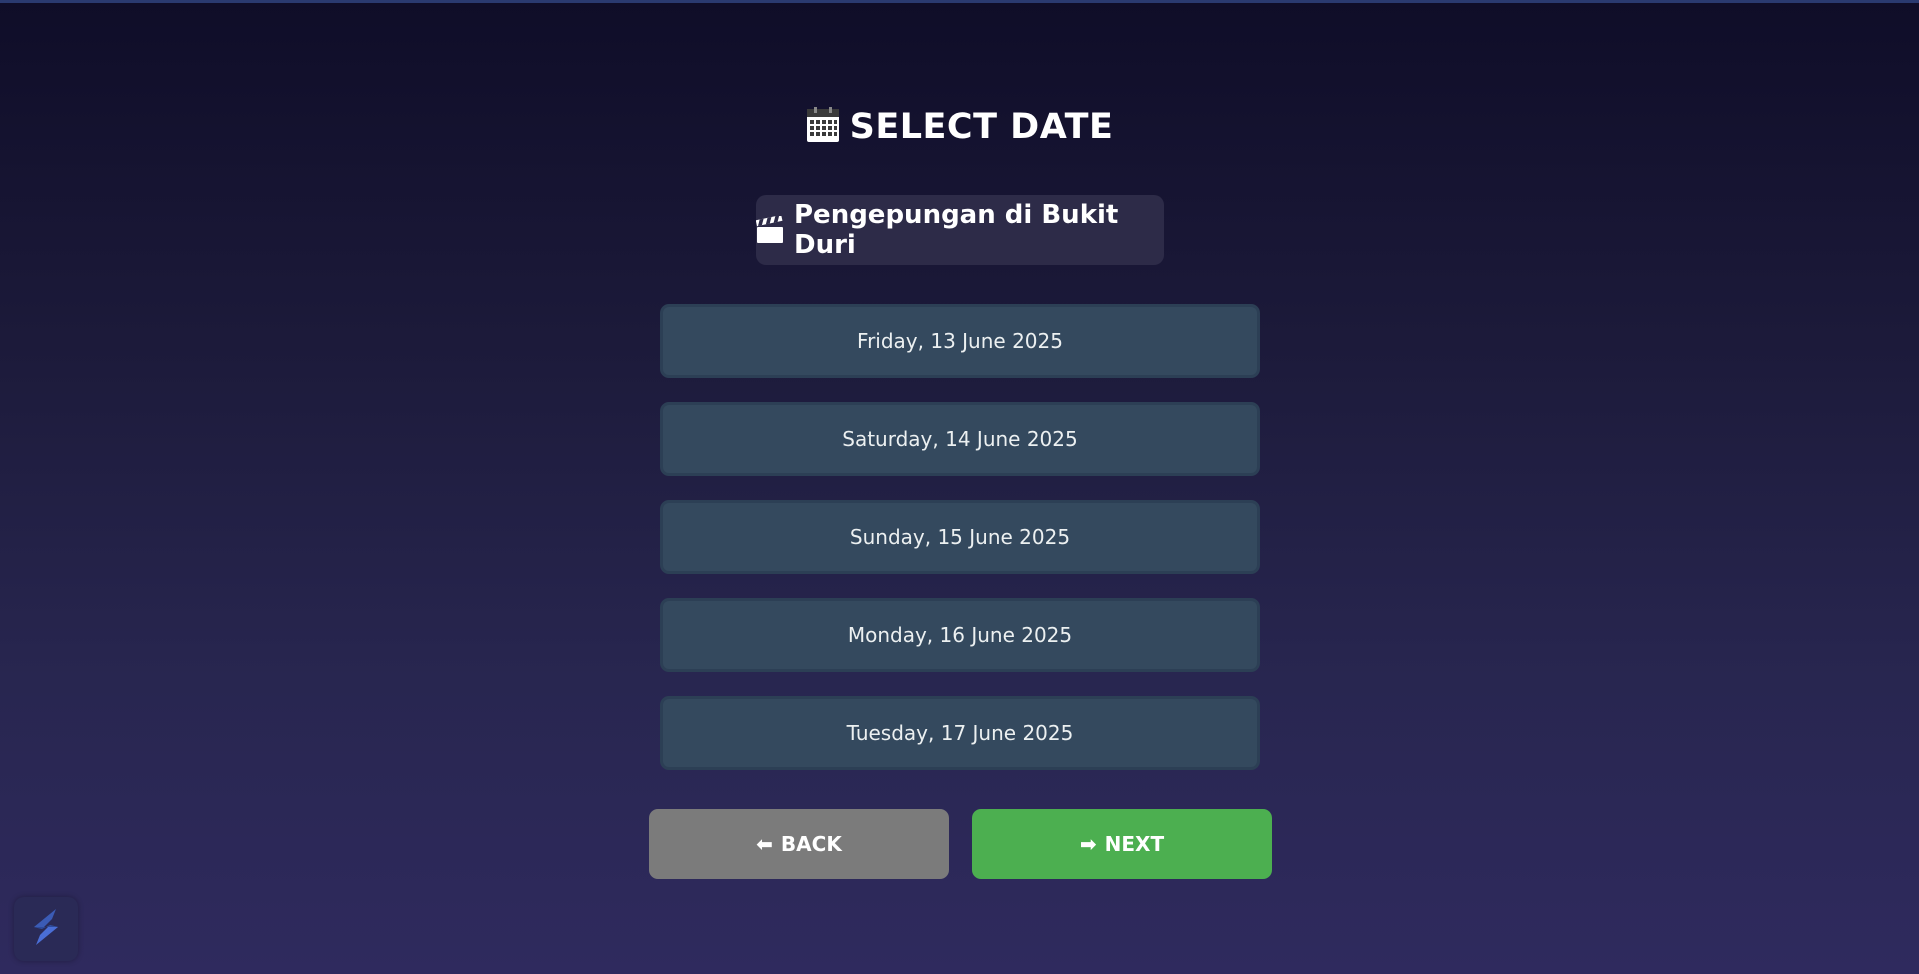 The width and height of the screenshot is (1919, 974). What do you see at coordinates (956, 230) in the screenshot?
I see `movie-title: Pengepungan di Bukit Duri` at bounding box center [956, 230].